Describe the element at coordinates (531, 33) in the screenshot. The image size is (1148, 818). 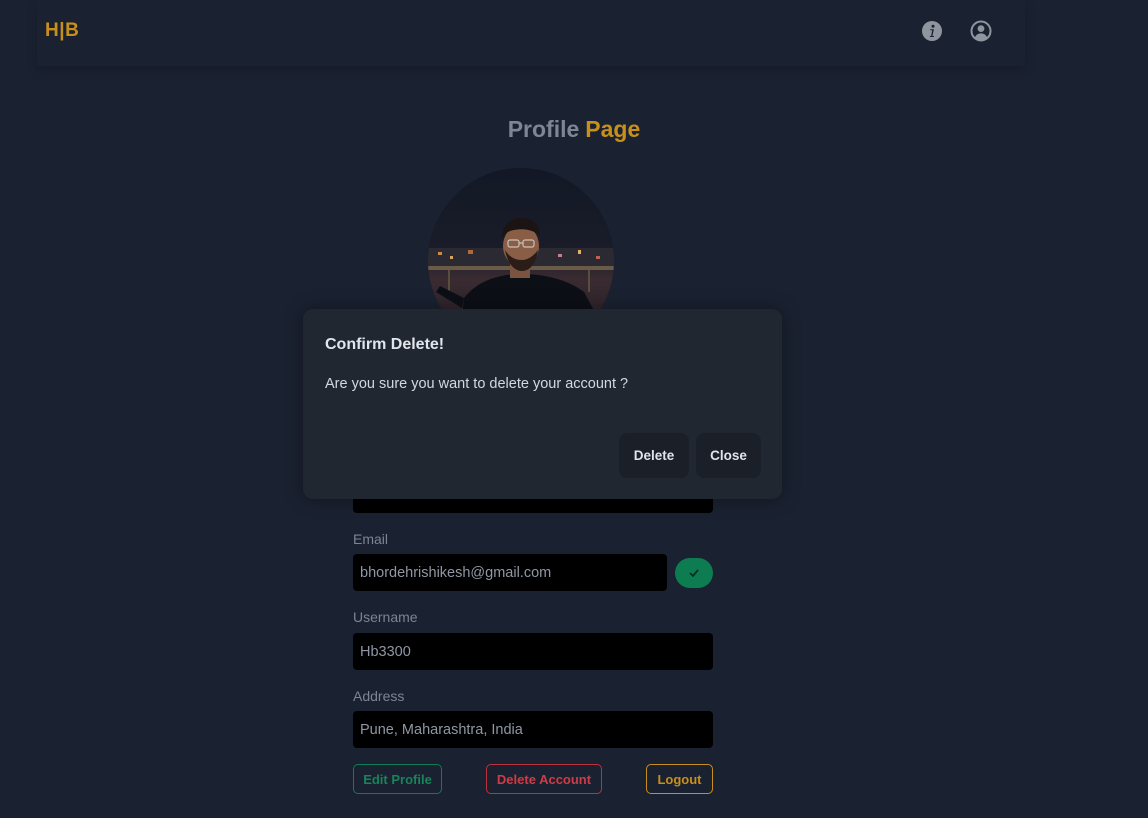
I see `navbar: H|B` at that location.